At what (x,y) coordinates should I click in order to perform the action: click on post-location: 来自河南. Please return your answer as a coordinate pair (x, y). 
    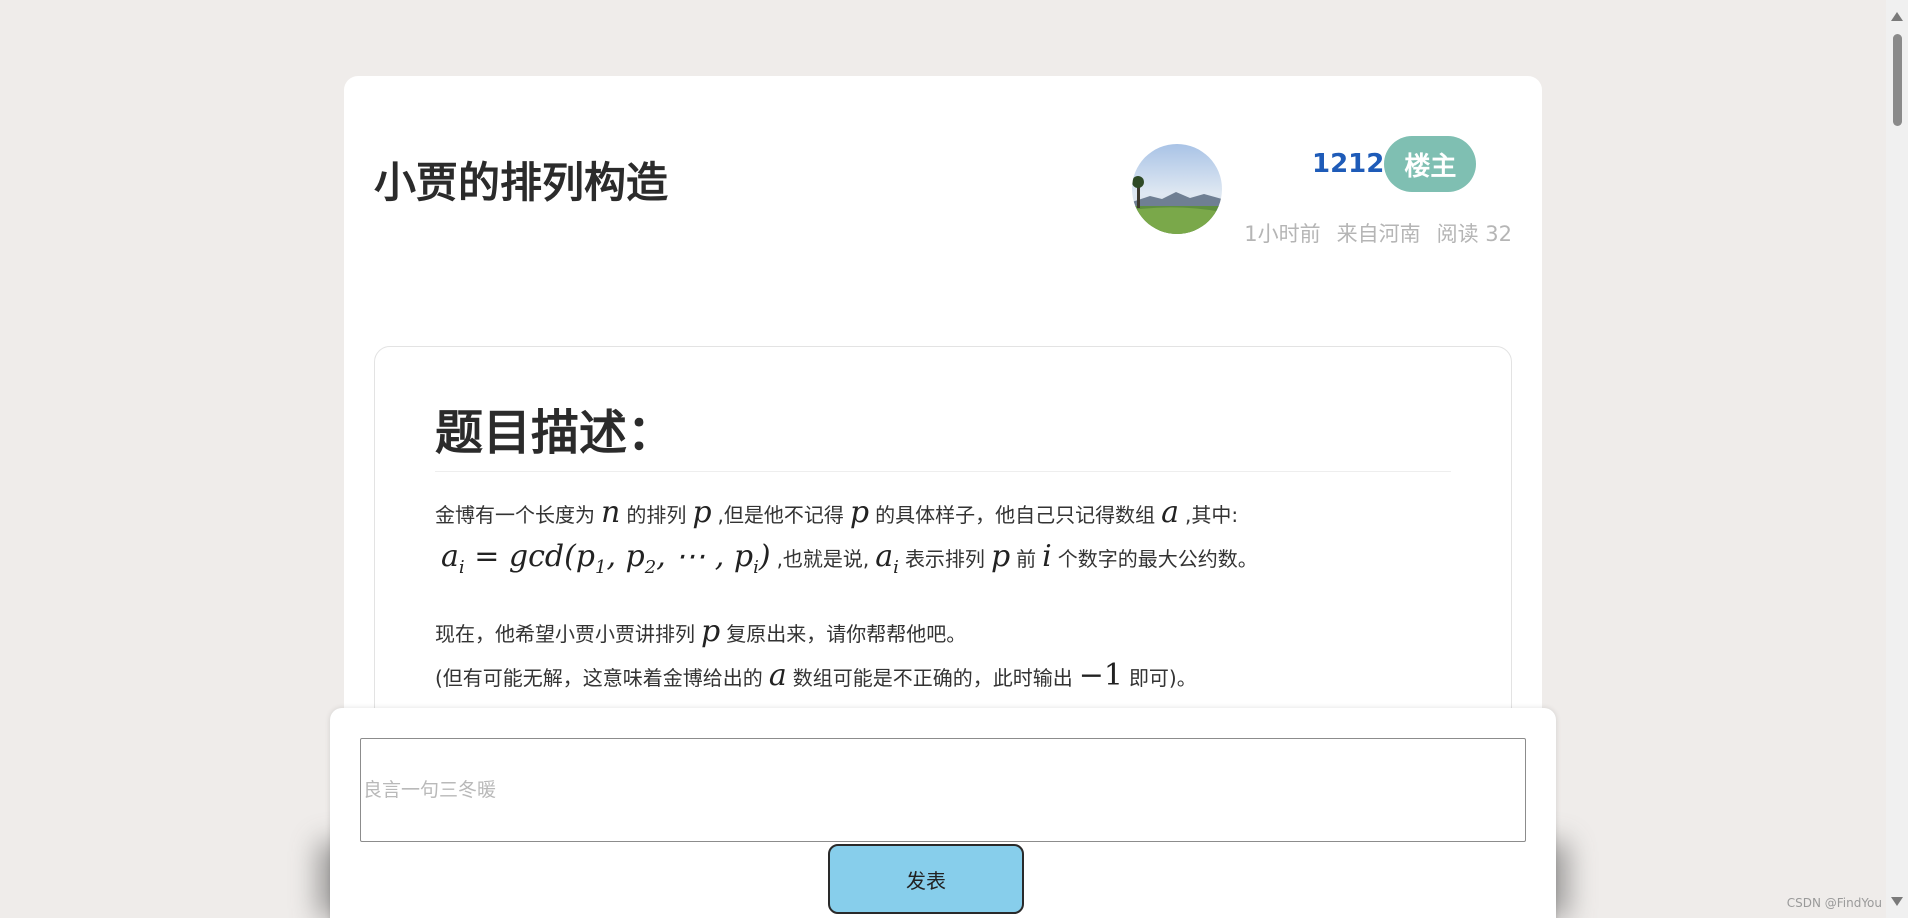
    Looking at the image, I should click on (1378, 234).